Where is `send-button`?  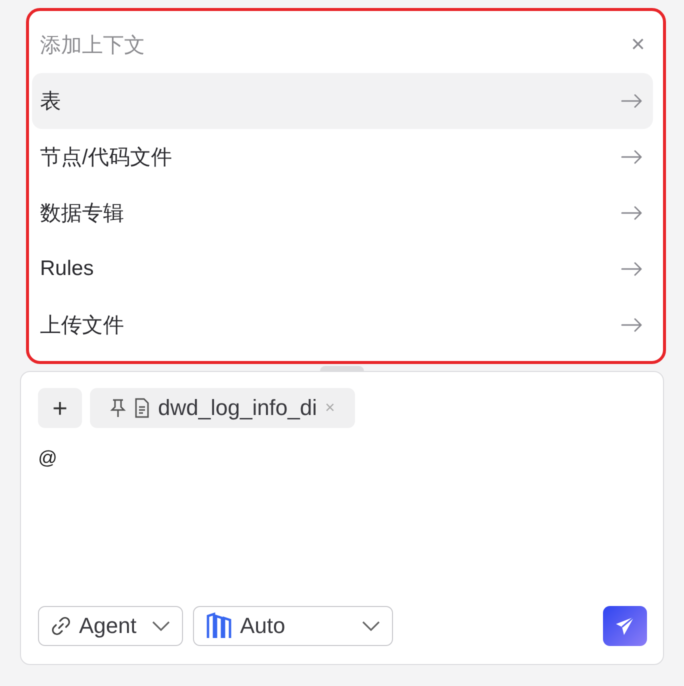 send-button is located at coordinates (625, 626).